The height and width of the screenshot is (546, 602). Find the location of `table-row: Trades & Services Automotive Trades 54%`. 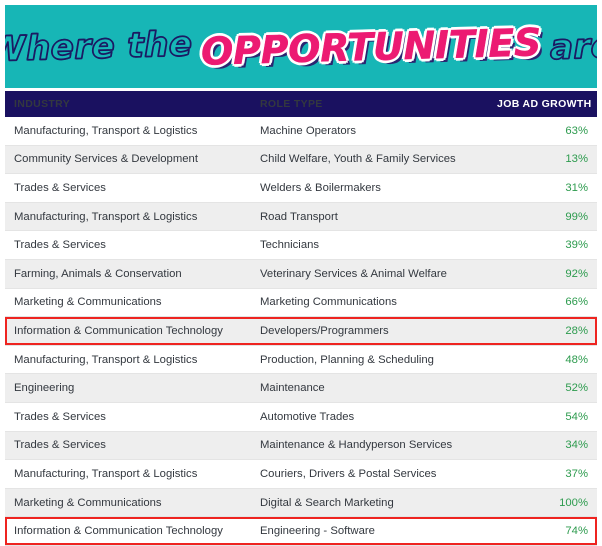

table-row: Trades & Services Automotive Trades 54% is located at coordinates (301, 417).